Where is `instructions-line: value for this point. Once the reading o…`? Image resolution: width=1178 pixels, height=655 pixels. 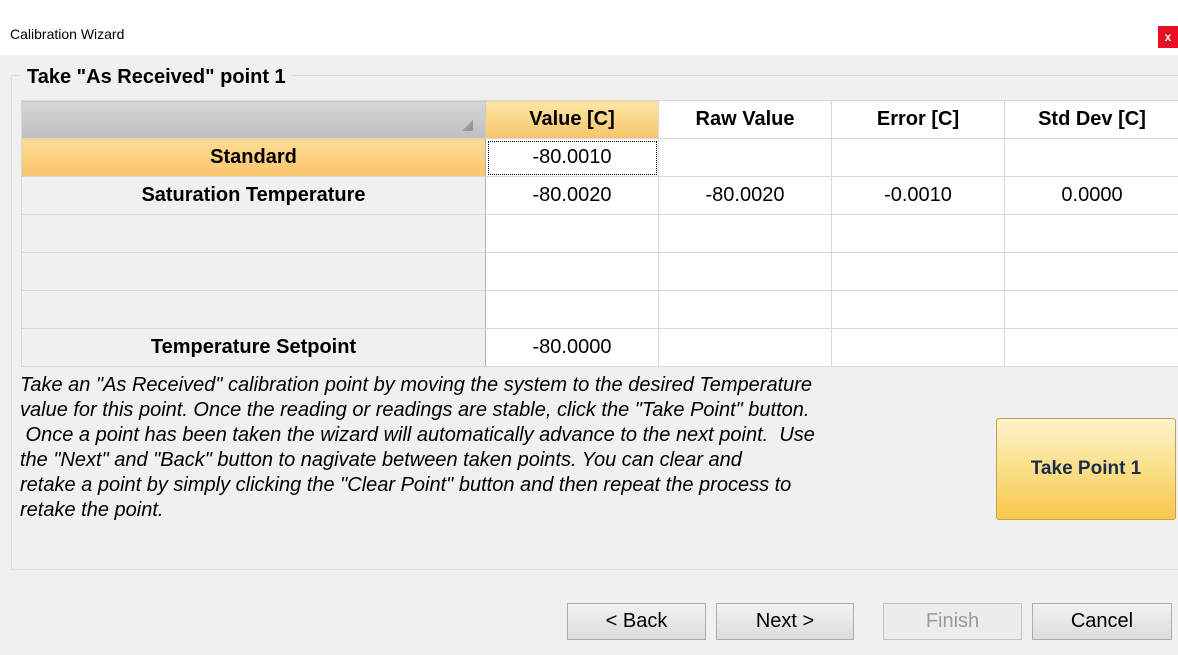 instructions-line: value for this point. Once the reading o… is located at coordinates (415, 410).